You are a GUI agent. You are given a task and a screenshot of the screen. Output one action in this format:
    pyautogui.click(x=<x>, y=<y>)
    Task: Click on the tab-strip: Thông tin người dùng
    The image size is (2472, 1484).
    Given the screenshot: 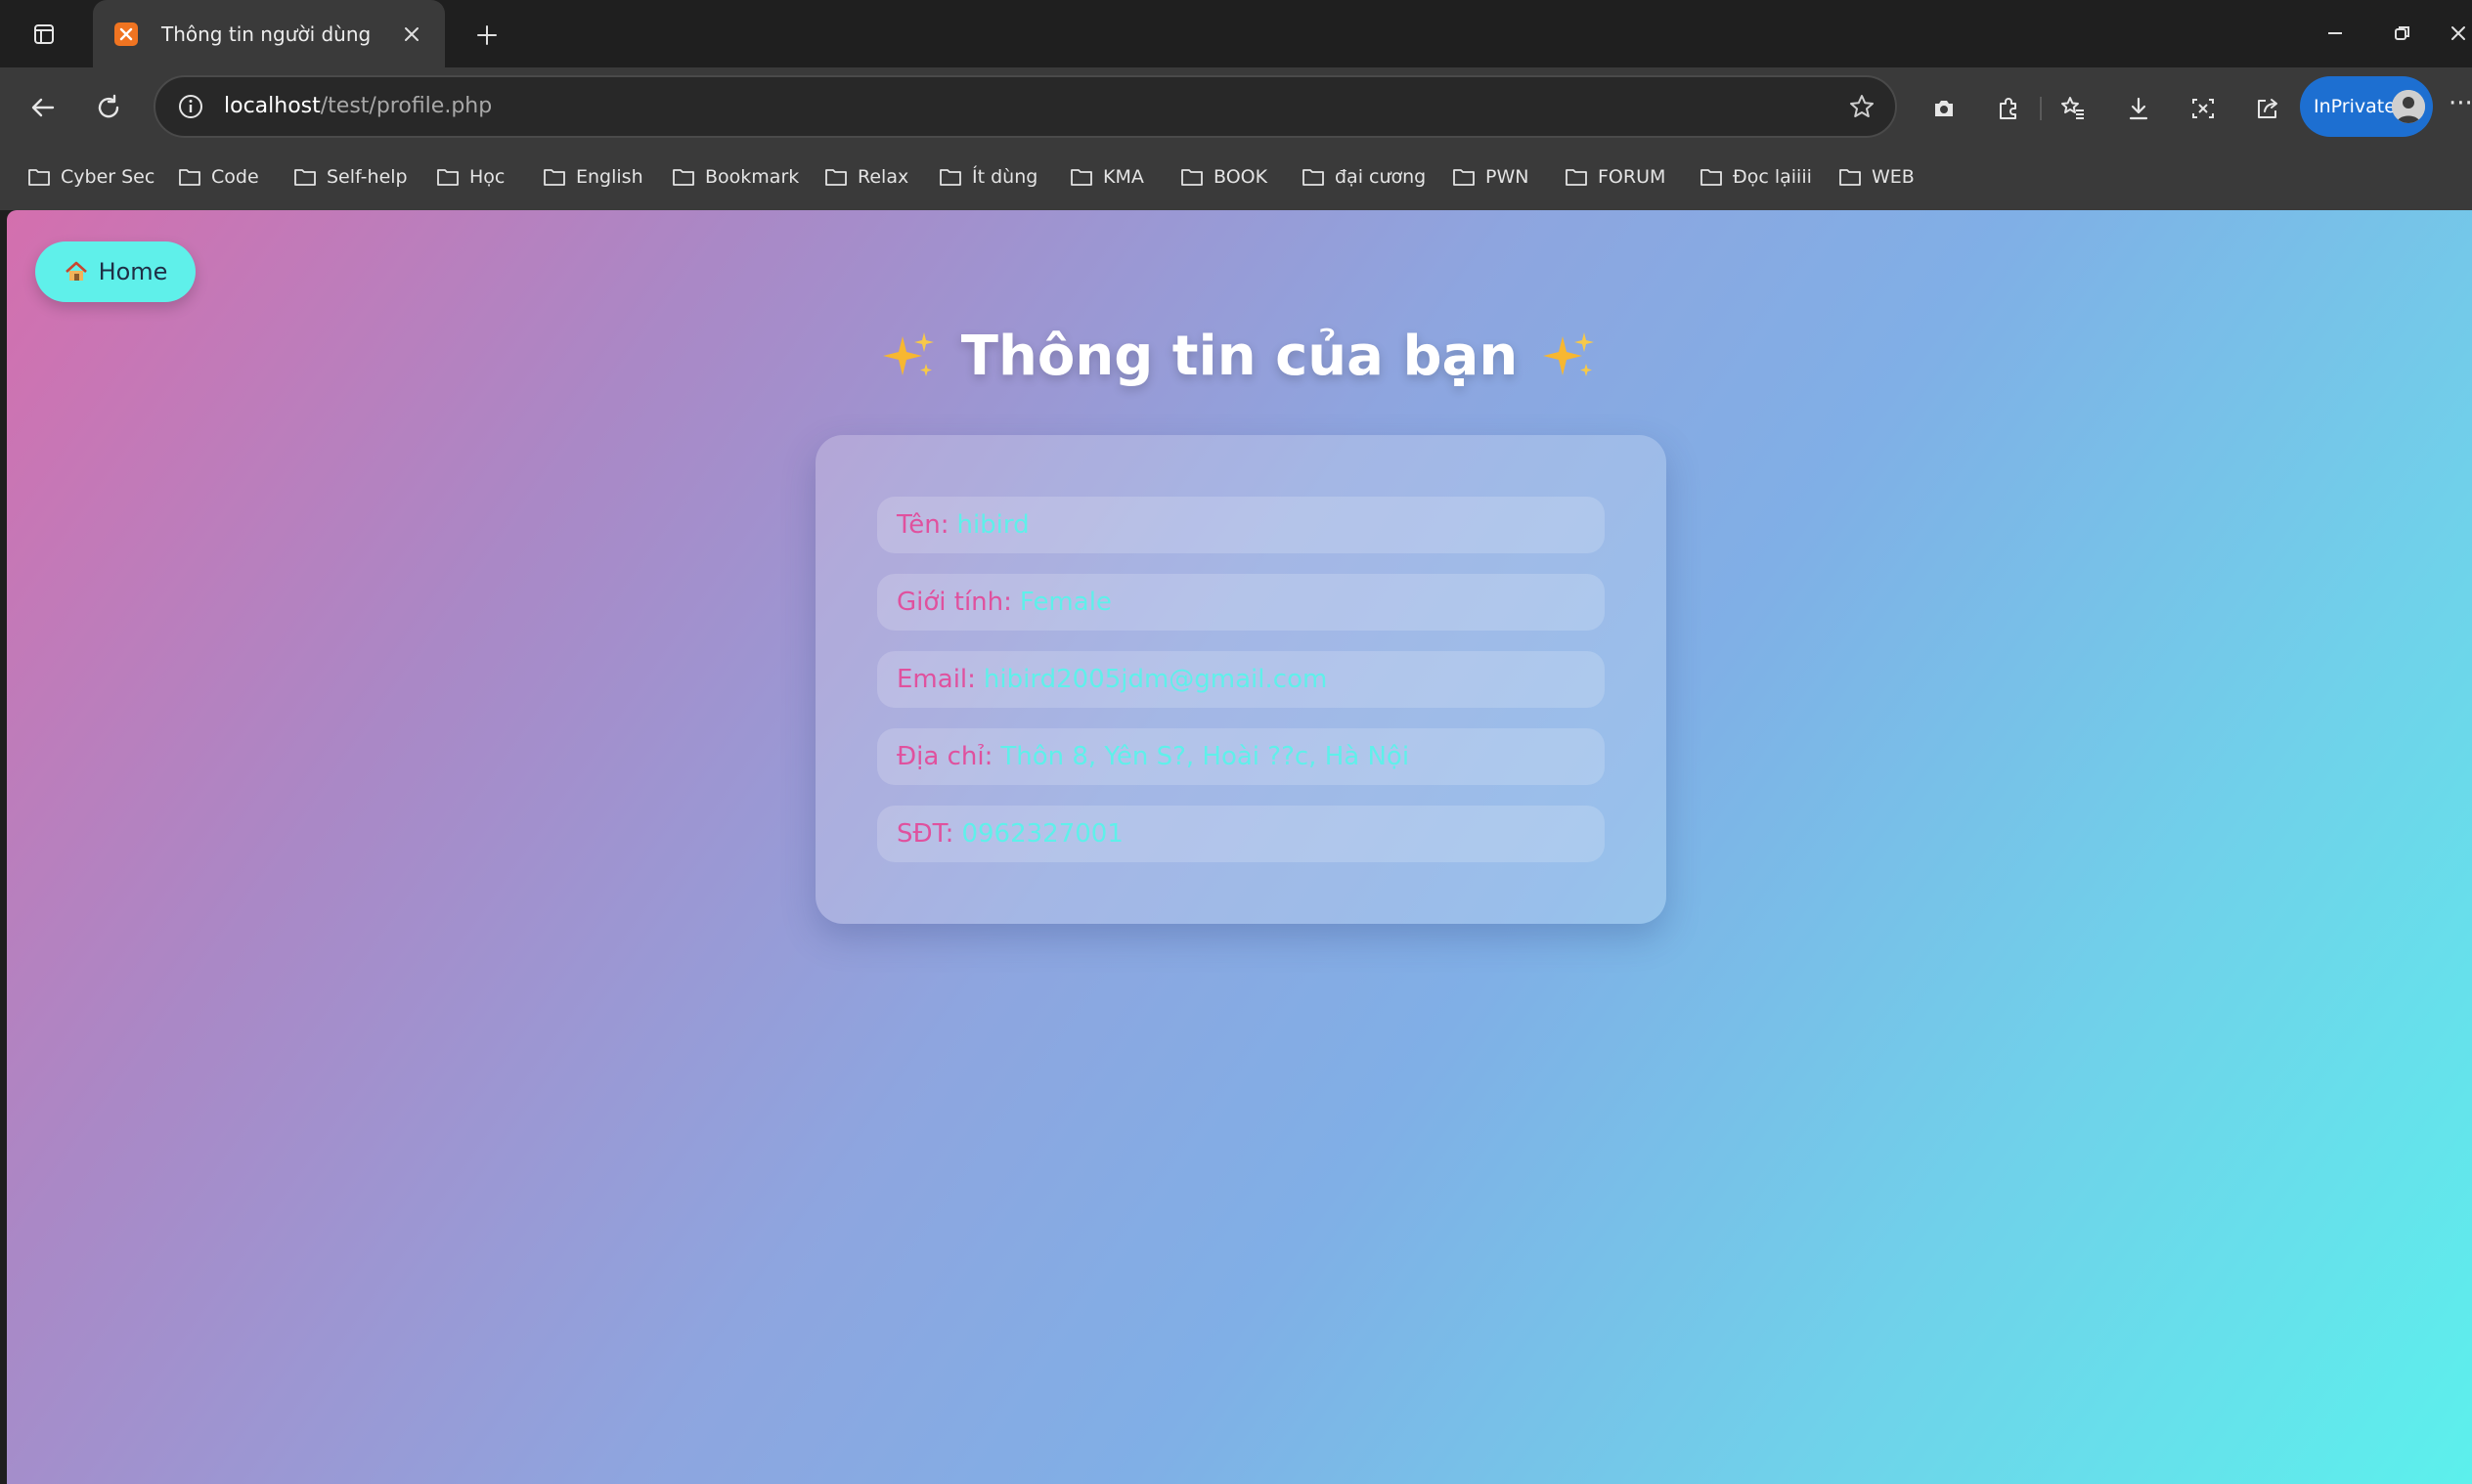 What is the action you would take?
    pyautogui.click(x=1236, y=33)
    